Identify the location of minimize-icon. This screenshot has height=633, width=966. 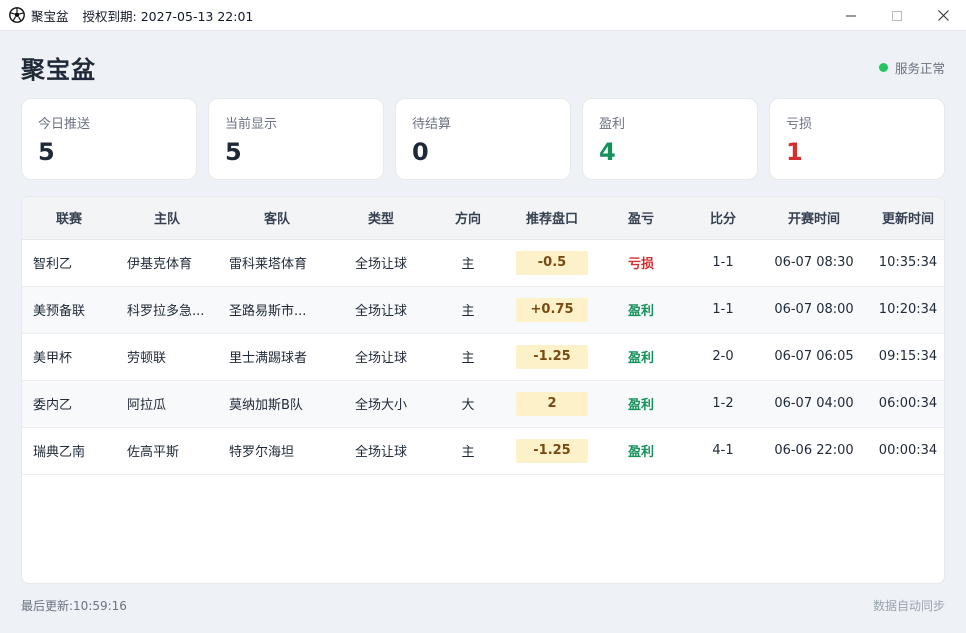
(851, 15).